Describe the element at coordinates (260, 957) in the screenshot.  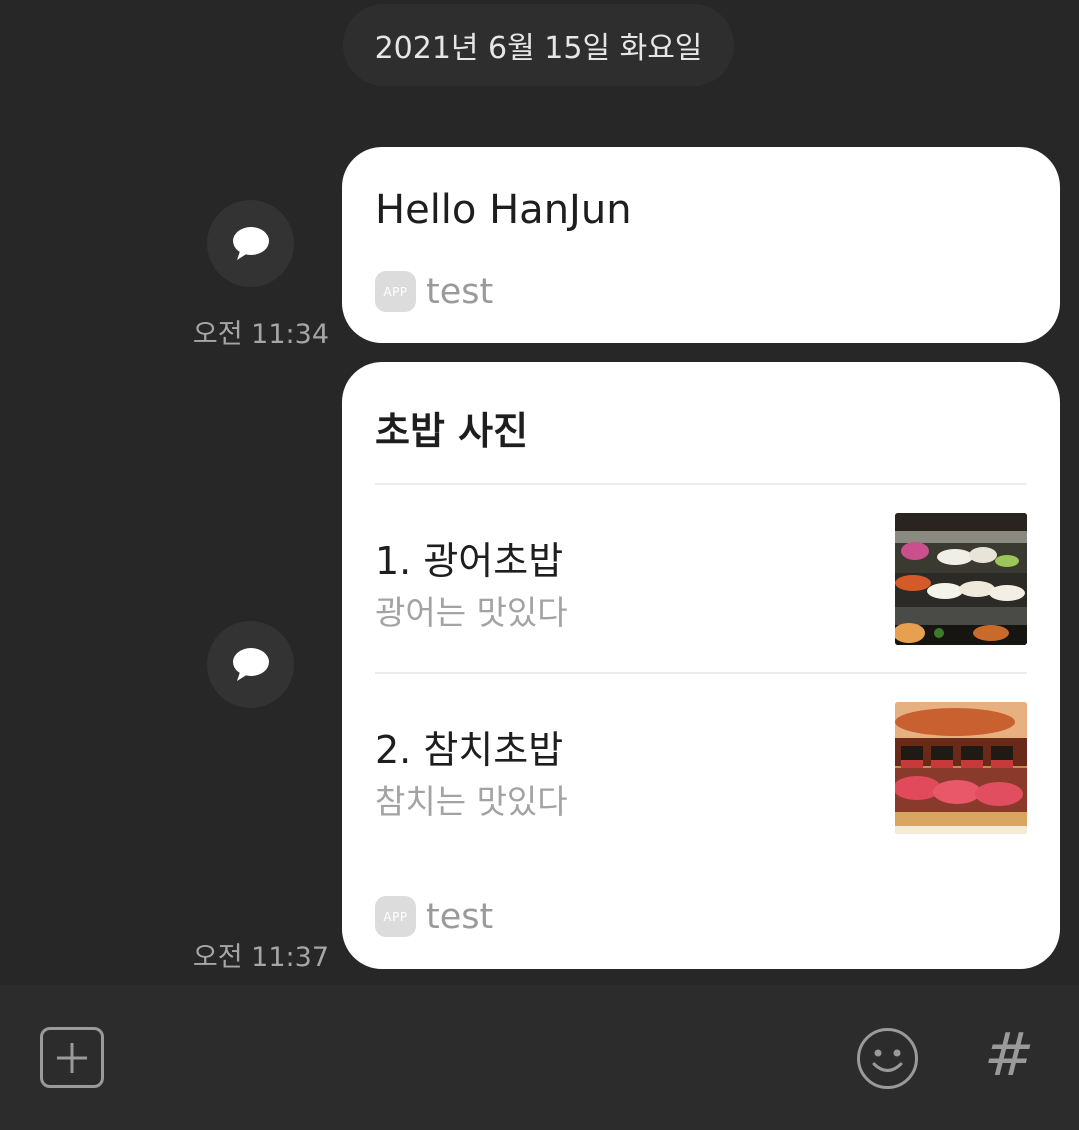
I see `message-time: 오전 11:37` at that location.